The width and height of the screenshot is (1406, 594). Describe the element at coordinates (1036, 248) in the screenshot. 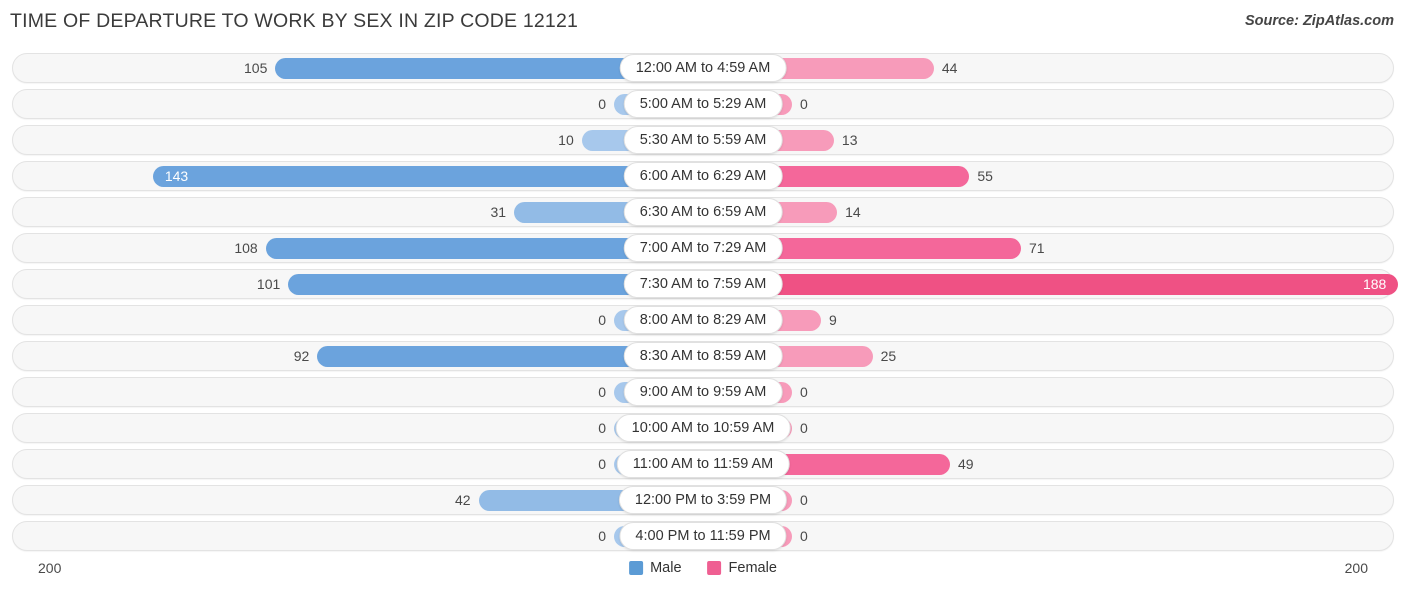

I see `value-label-female: 71` at that location.